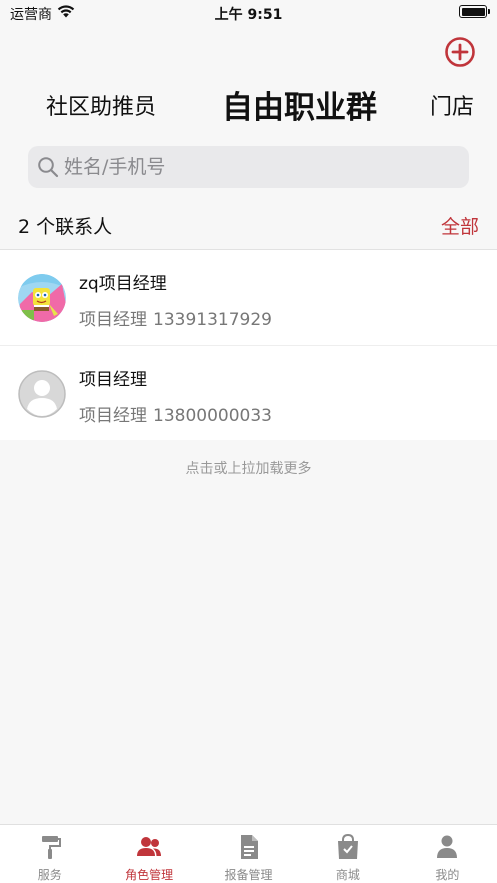 Image resolution: width=497 pixels, height=883 pixels. What do you see at coordinates (460, 52) in the screenshot?
I see `add-button` at bounding box center [460, 52].